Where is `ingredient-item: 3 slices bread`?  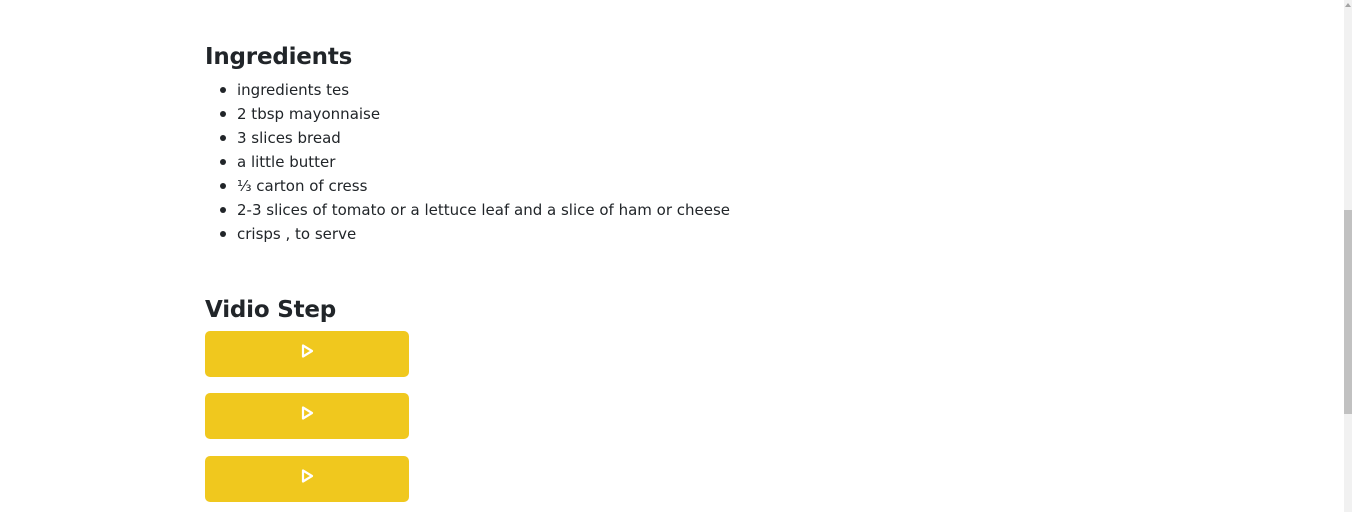 ingredient-item: 3 slices bread is located at coordinates (475, 138).